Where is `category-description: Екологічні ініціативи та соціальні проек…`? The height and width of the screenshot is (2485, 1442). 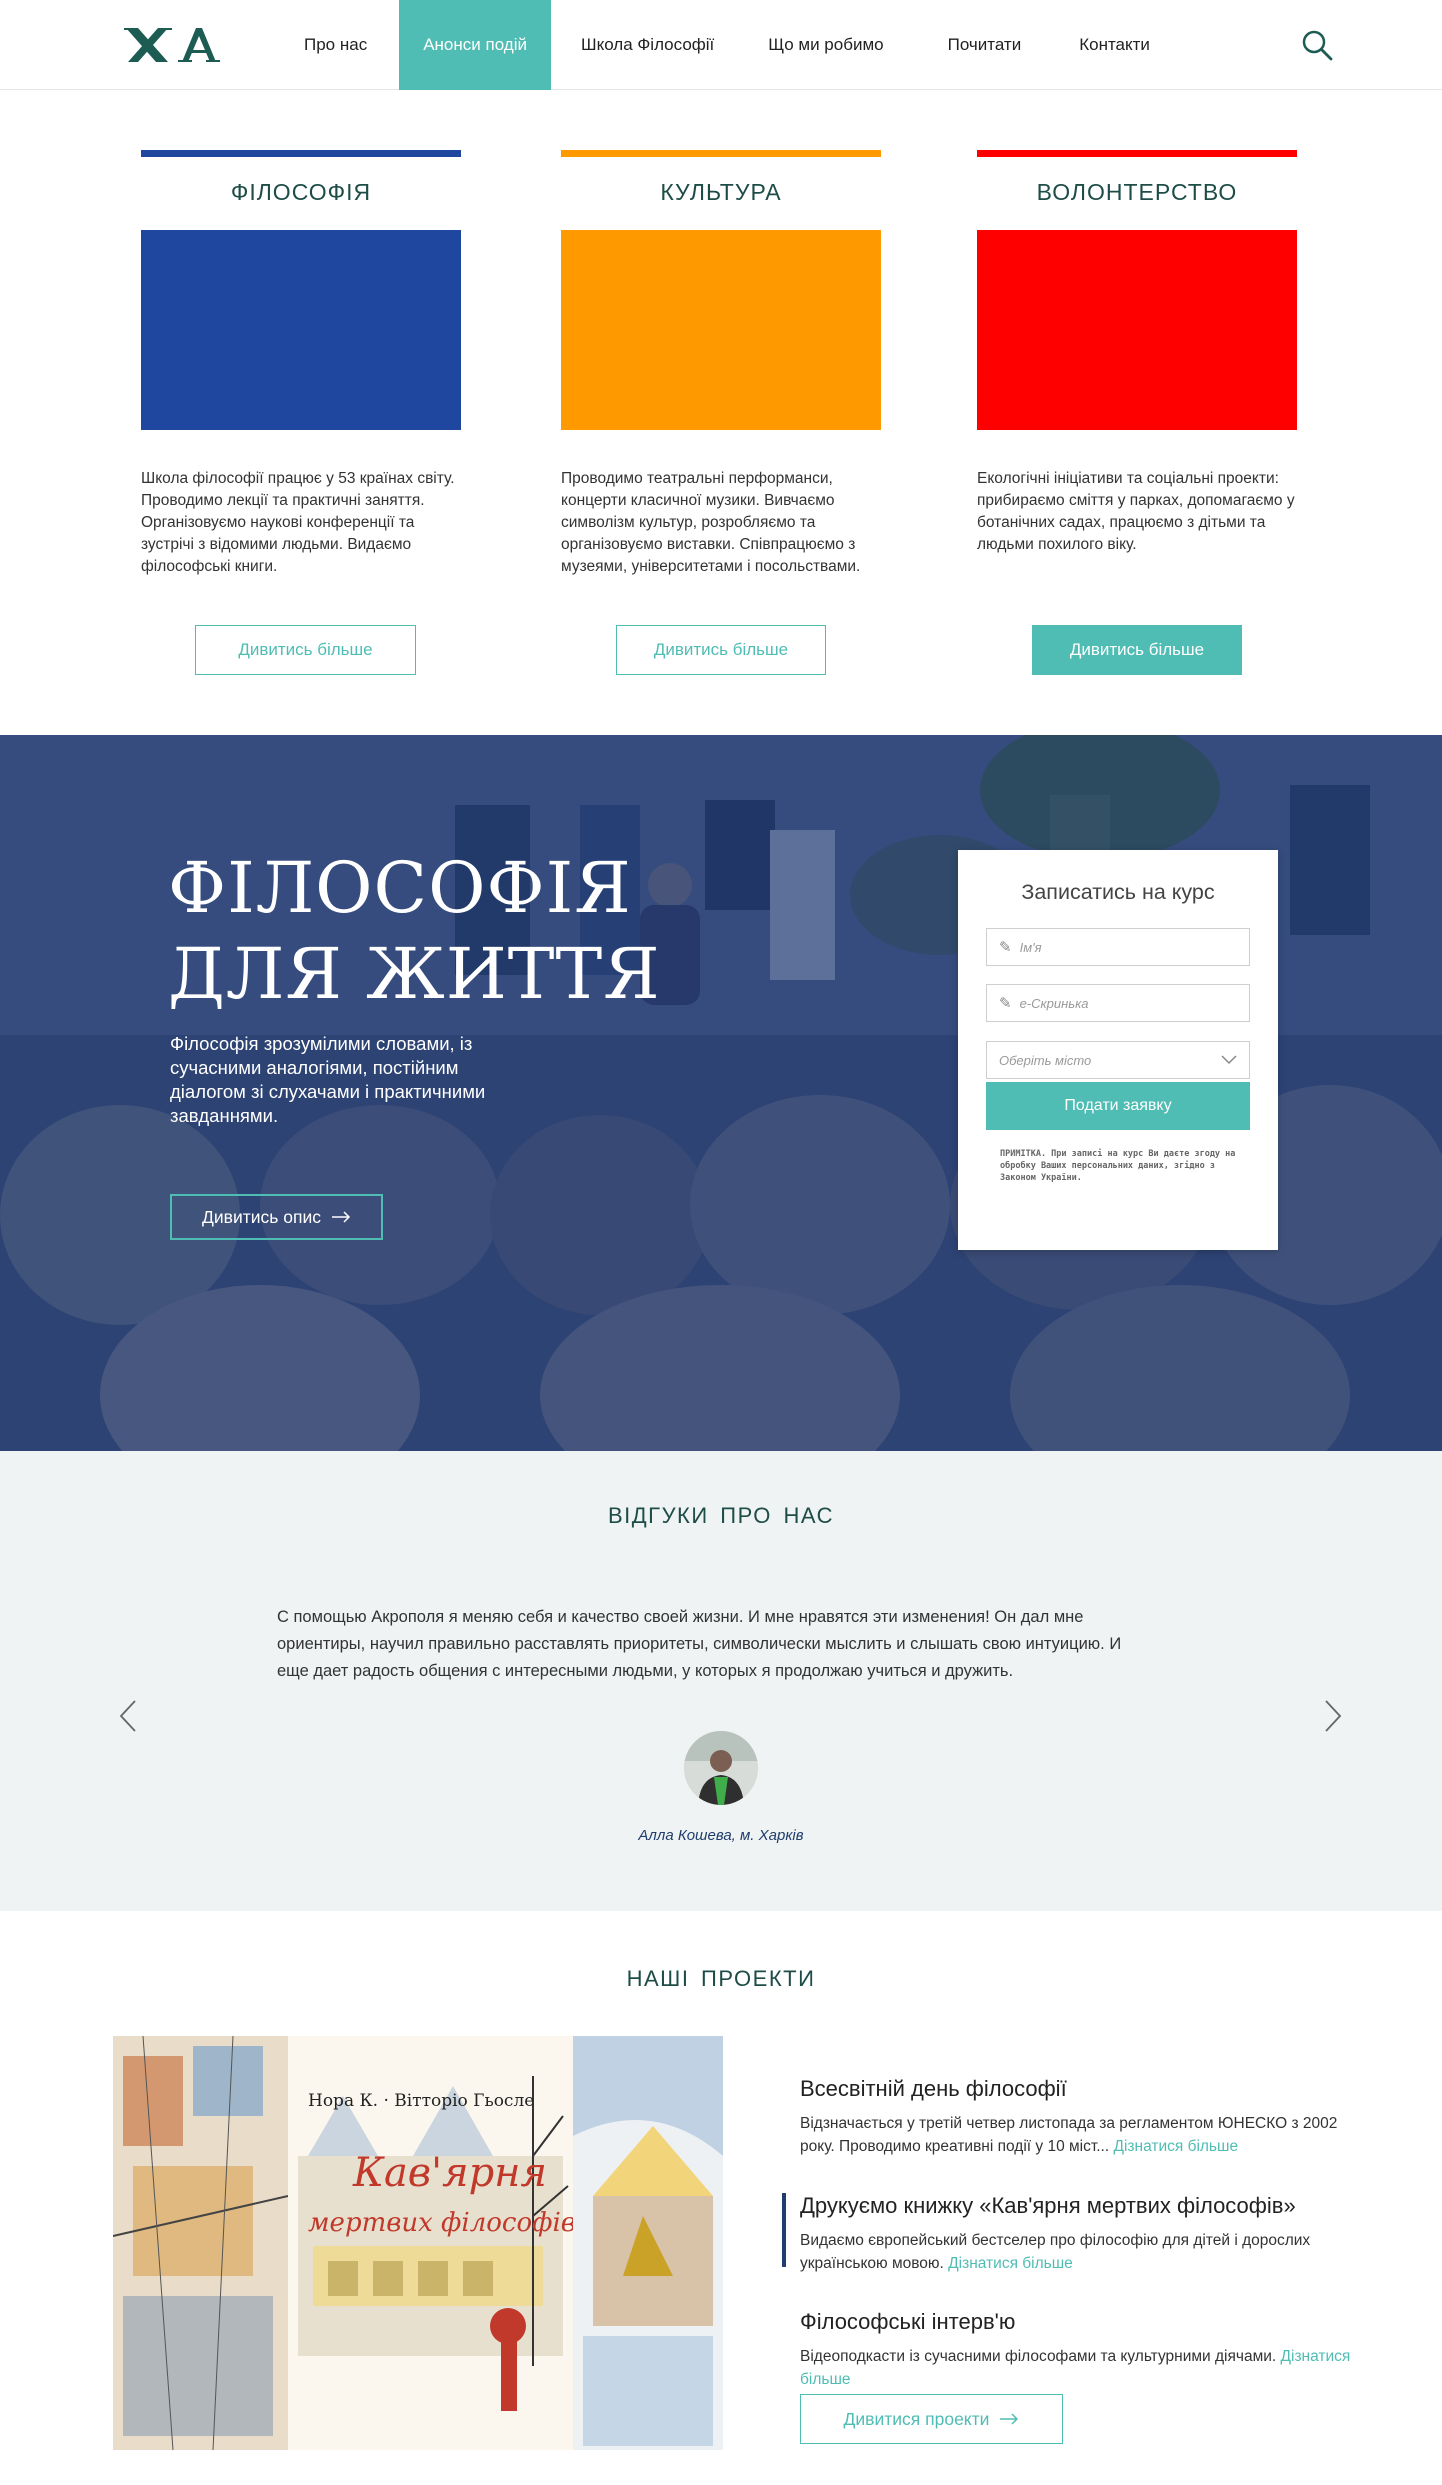 category-description: Екологічні ініціативи та соціальні проек… is located at coordinates (1136, 511).